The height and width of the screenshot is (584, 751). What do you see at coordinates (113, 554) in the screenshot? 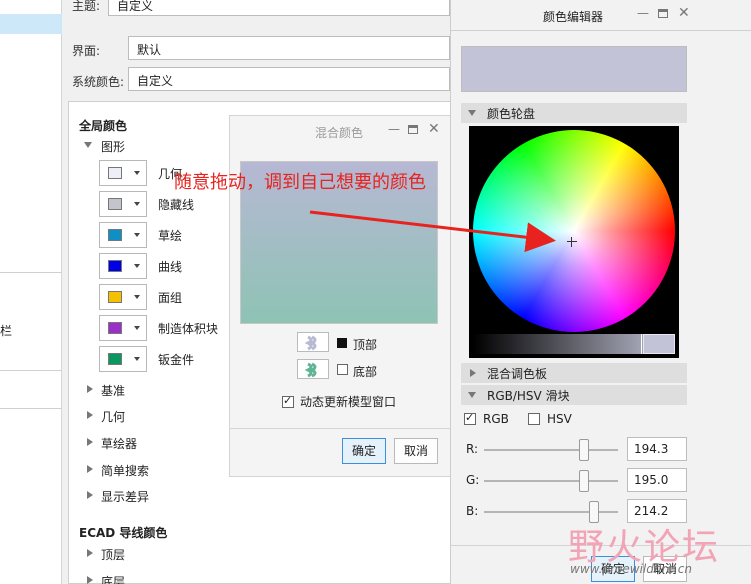
I see `tree-item-top-layer: 顶层` at bounding box center [113, 554].